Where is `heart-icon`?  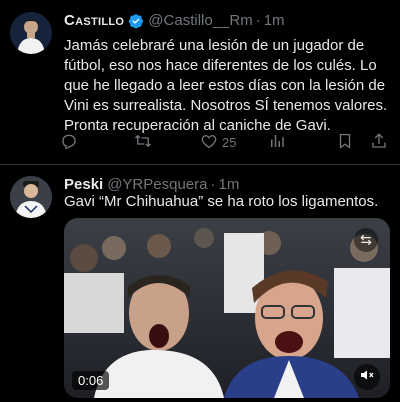
heart-icon is located at coordinates (209, 142).